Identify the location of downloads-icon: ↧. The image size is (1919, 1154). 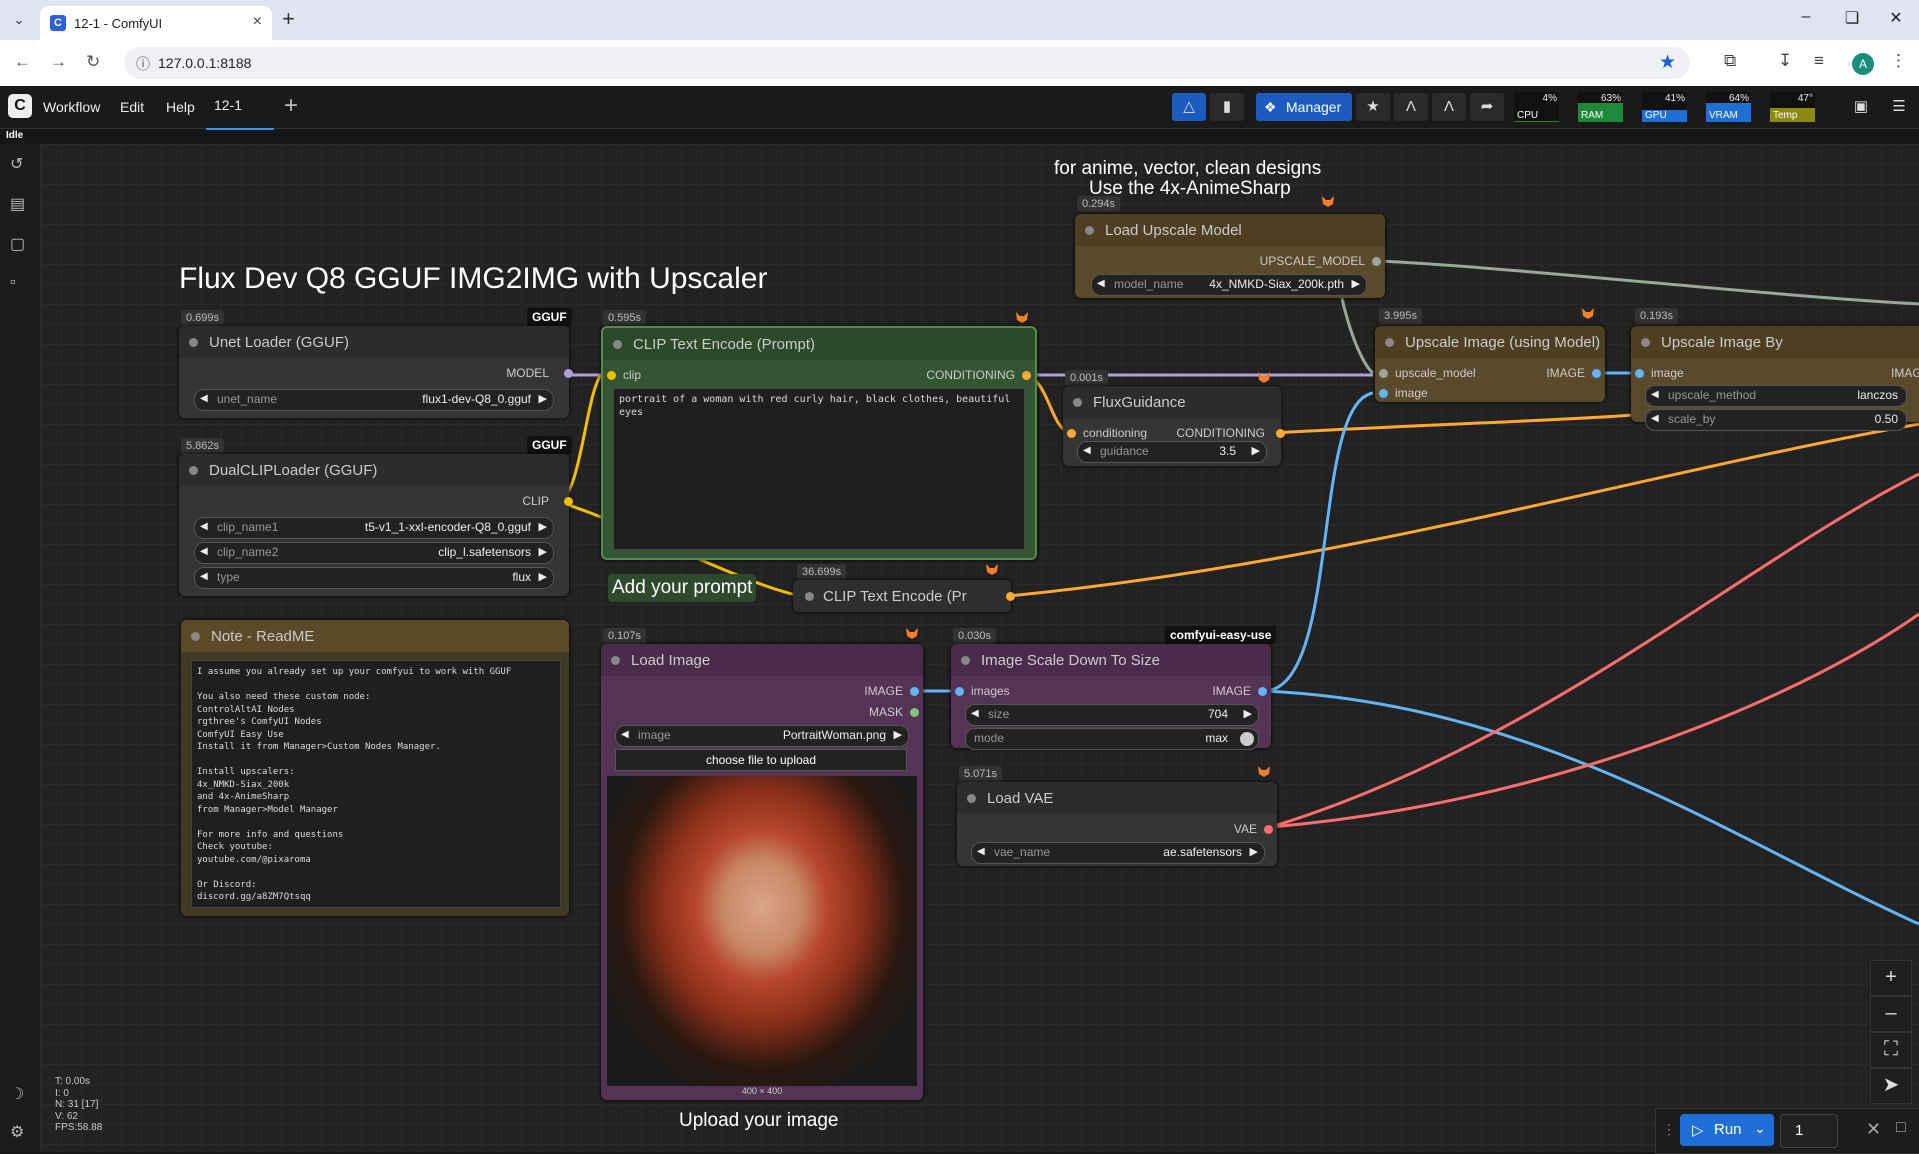
(1785, 61).